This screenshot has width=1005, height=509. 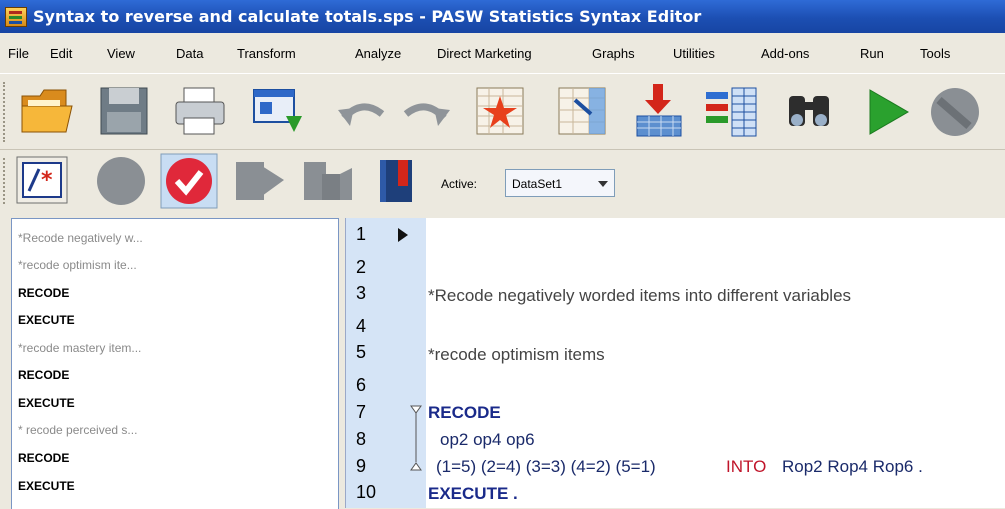 I want to click on line-number: 7, so click(x=361, y=412).